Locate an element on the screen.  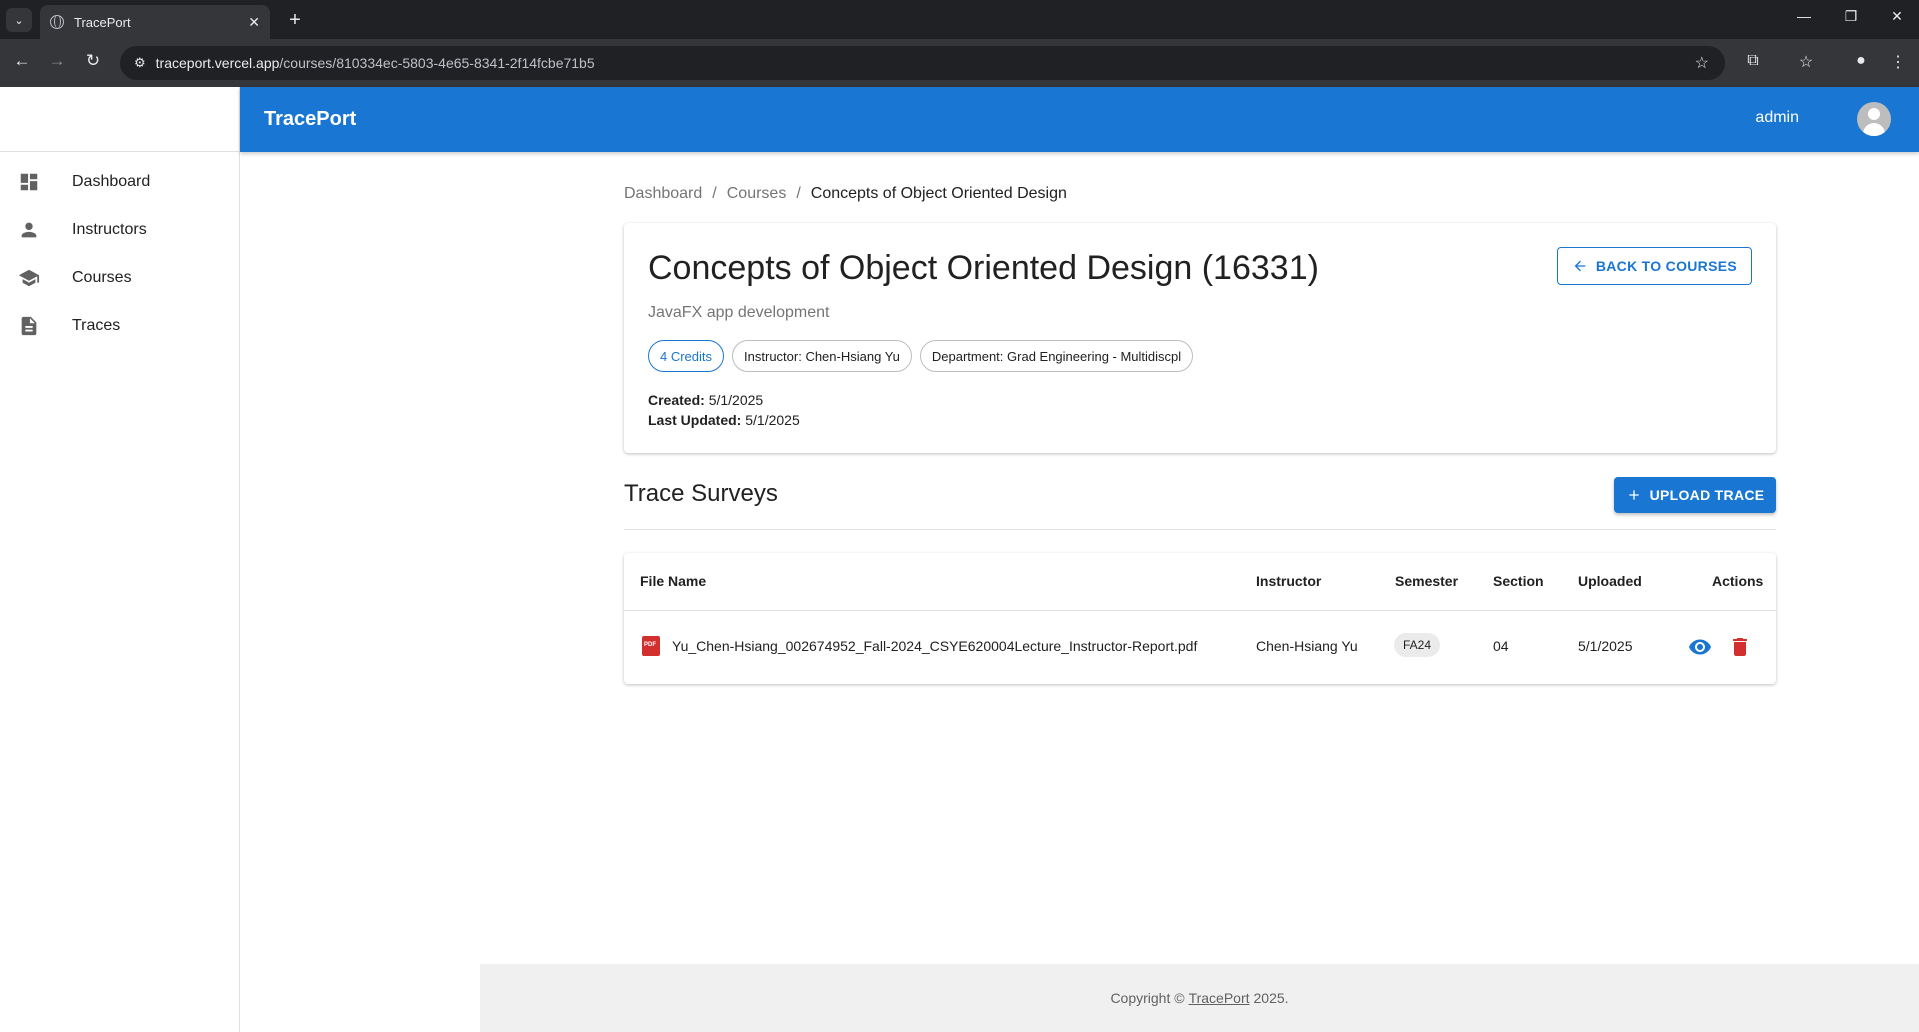
course-description: JavaFX app development is located at coordinates (739, 312).